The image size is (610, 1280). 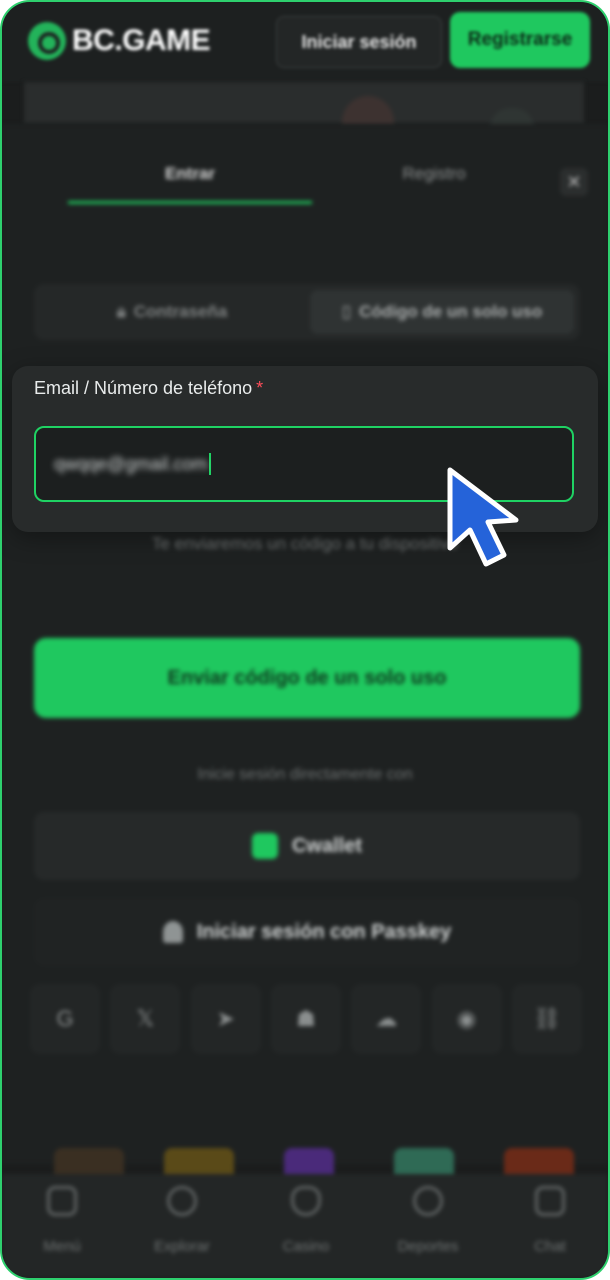 I want to click on brand-logo: BC.GAME, so click(x=119, y=41).